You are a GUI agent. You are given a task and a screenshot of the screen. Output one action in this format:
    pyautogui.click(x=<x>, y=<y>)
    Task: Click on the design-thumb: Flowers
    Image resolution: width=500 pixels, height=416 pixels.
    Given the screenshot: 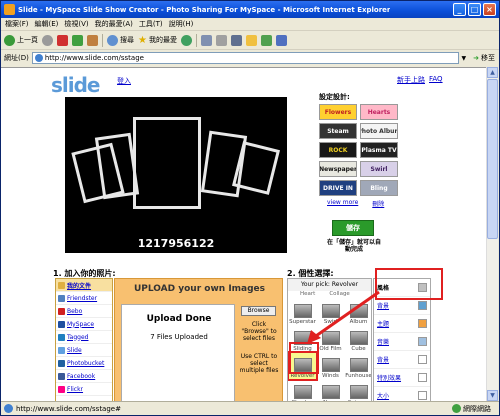 What is the action you would take?
    pyautogui.click(x=338, y=112)
    